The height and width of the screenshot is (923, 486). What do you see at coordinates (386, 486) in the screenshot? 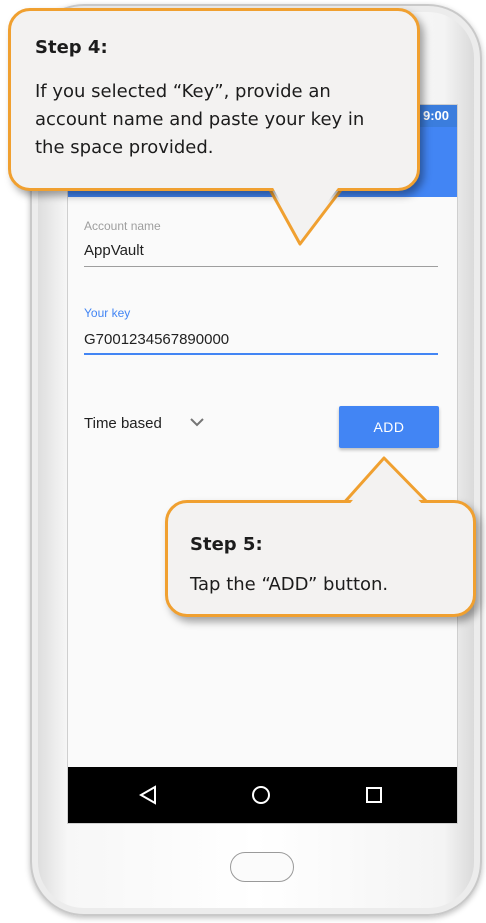
I see `step5-pointer-cover` at bounding box center [386, 486].